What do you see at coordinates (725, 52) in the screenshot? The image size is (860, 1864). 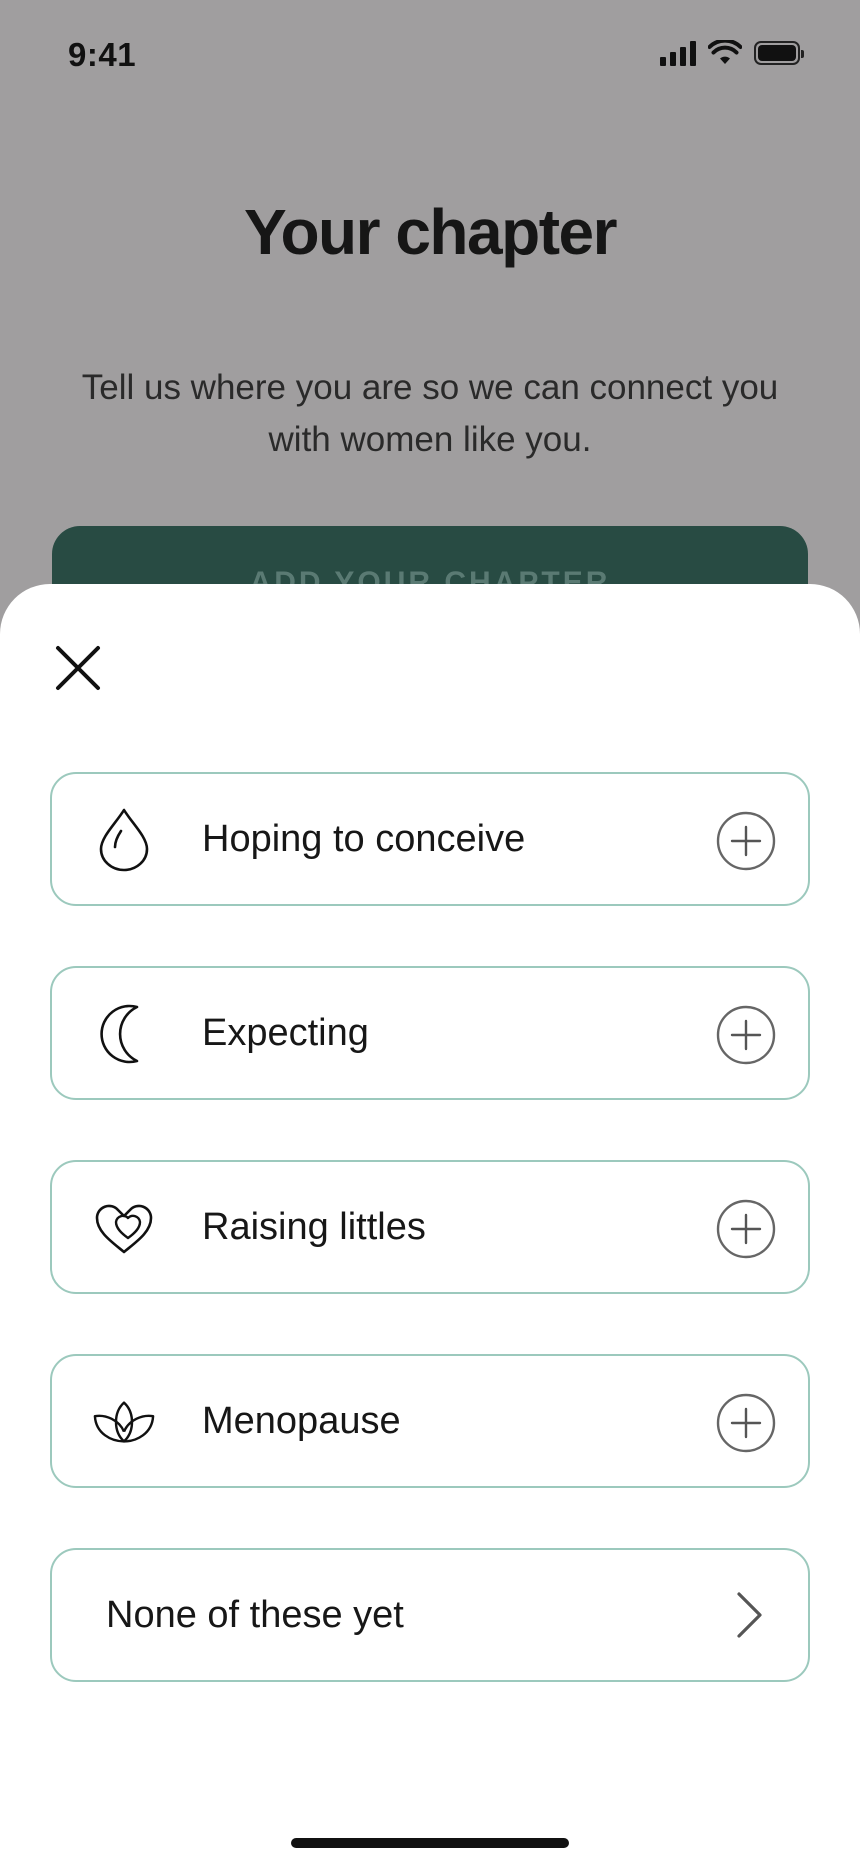 I see `wifi-icon` at bounding box center [725, 52].